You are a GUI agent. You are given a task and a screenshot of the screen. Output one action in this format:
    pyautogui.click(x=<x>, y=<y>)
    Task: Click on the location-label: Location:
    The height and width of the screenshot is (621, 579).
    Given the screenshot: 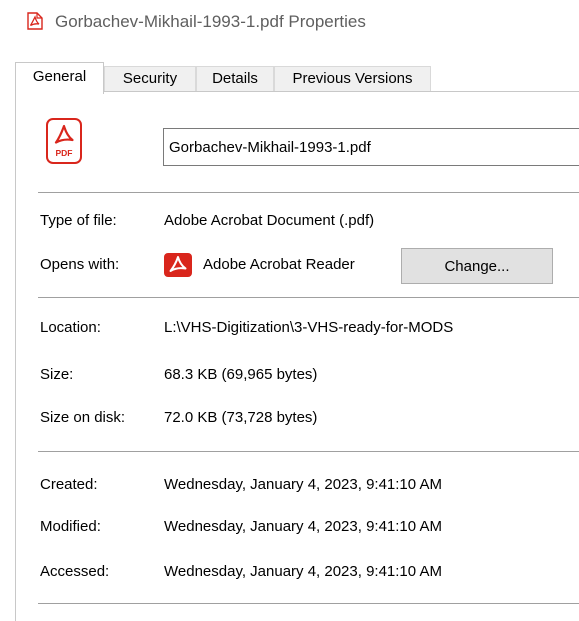 What is the action you would take?
    pyautogui.click(x=70, y=327)
    